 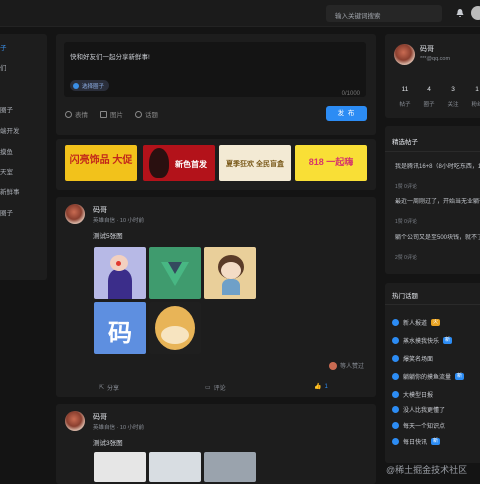 I want to click on topic-item: 躺躺你的摸鱼流量新, so click(x=428, y=376).